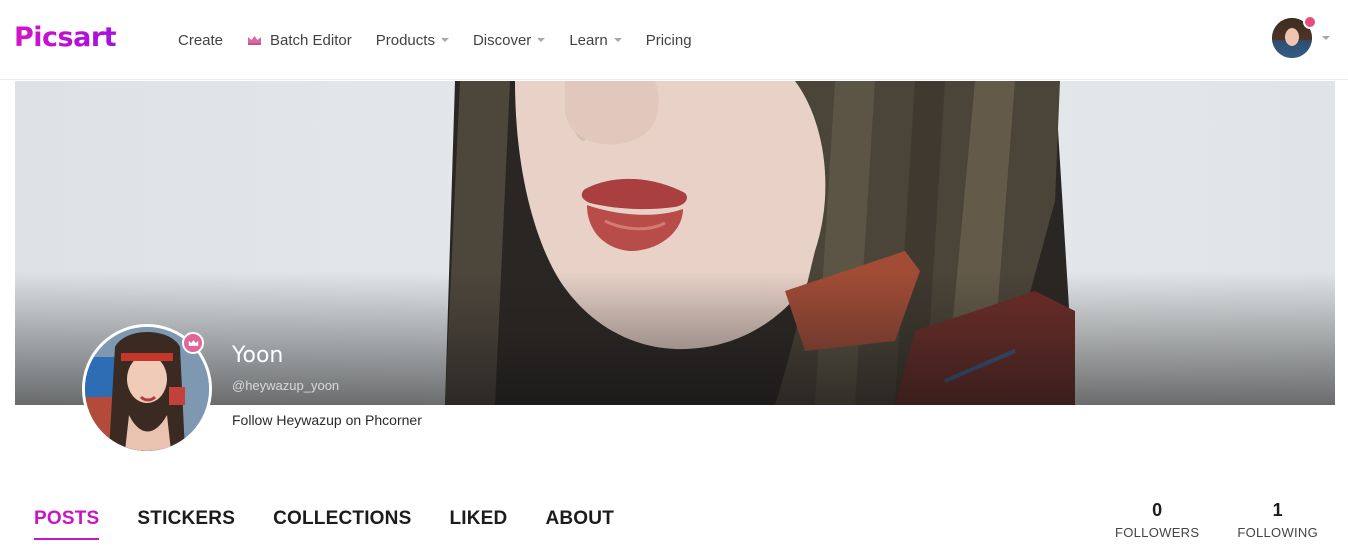 Image resolution: width=1348 pixels, height=559 pixels. Describe the element at coordinates (478, 519) in the screenshot. I see `tab-liked: LIKED` at that location.